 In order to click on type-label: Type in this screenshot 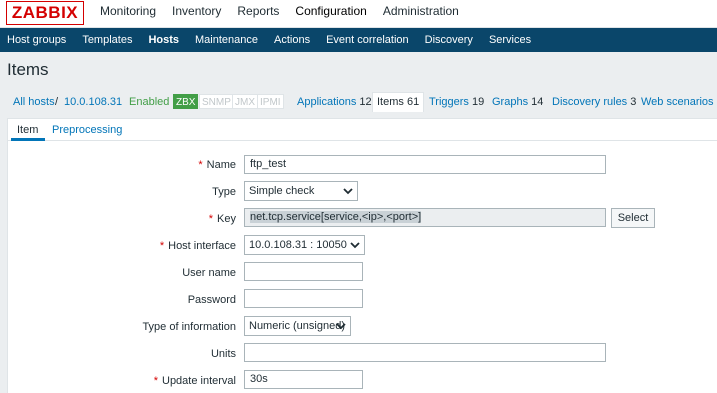, I will do `click(224, 192)`.